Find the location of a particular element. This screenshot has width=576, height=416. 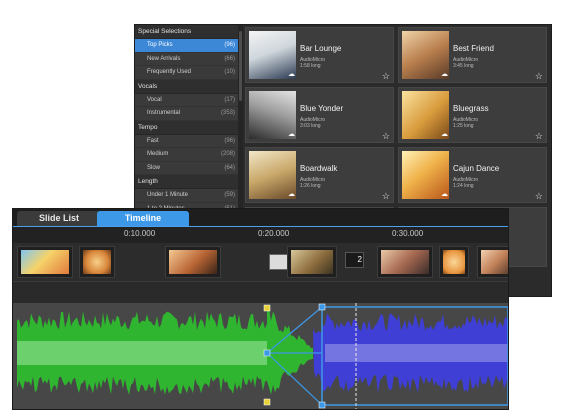

section-heading: Length is located at coordinates (186, 182).